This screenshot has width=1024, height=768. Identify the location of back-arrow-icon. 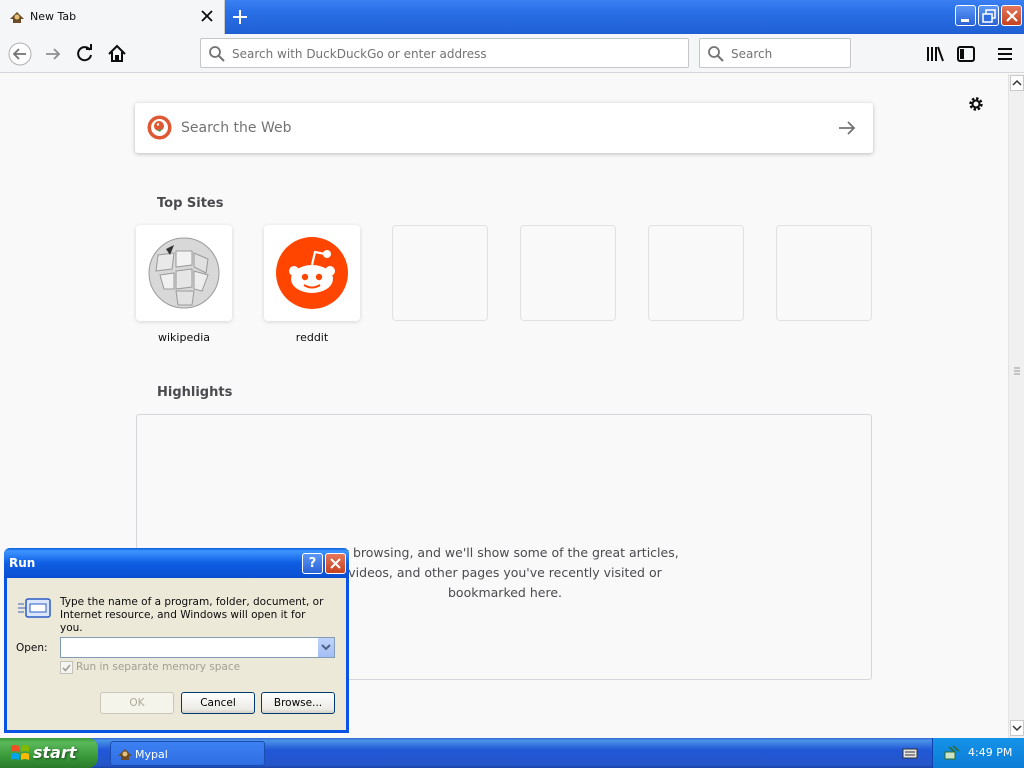
(20, 54).